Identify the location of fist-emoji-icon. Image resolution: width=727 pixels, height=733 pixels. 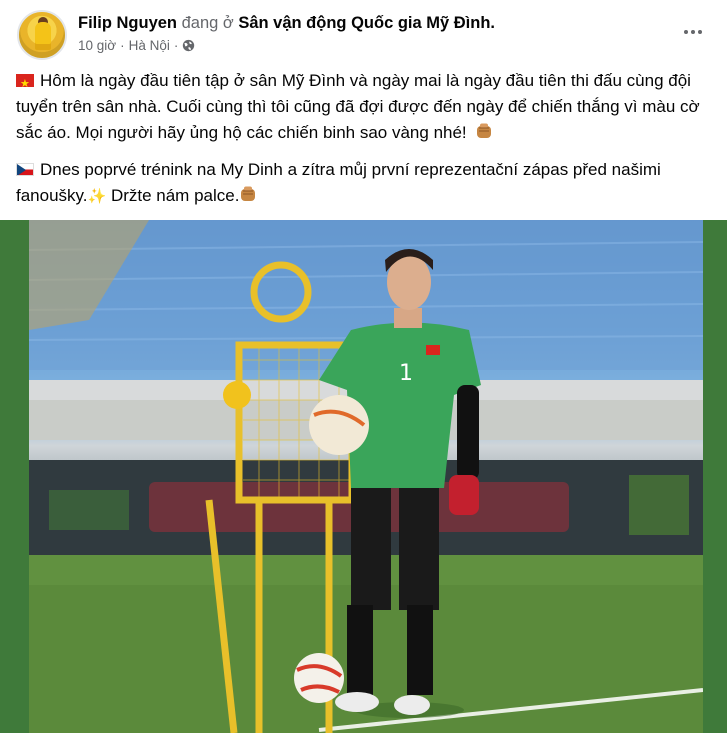
(484, 130).